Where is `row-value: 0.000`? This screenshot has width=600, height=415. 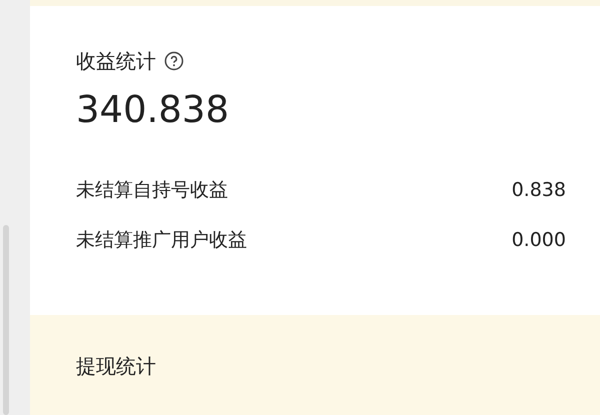 row-value: 0.000 is located at coordinates (539, 240).